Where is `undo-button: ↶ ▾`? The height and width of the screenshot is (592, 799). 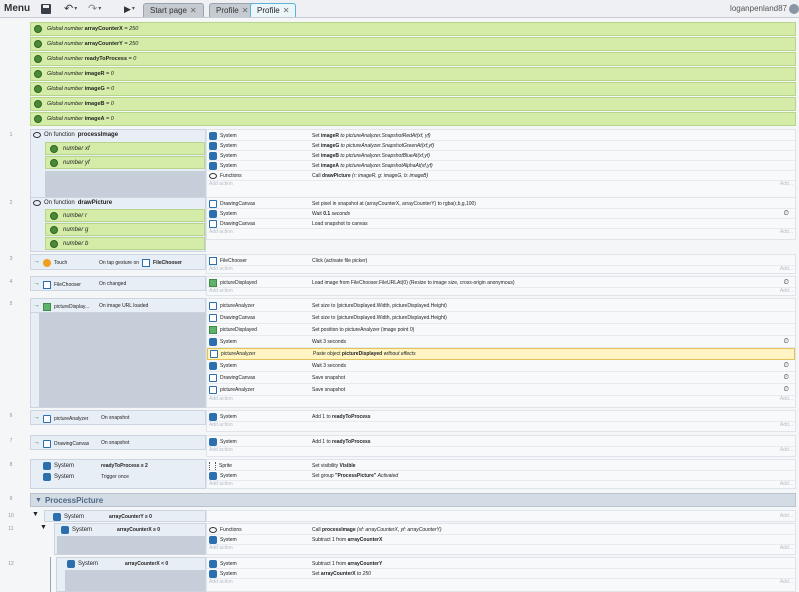
undo-button: ↶ ▾ is located at coordinates (70, 9).